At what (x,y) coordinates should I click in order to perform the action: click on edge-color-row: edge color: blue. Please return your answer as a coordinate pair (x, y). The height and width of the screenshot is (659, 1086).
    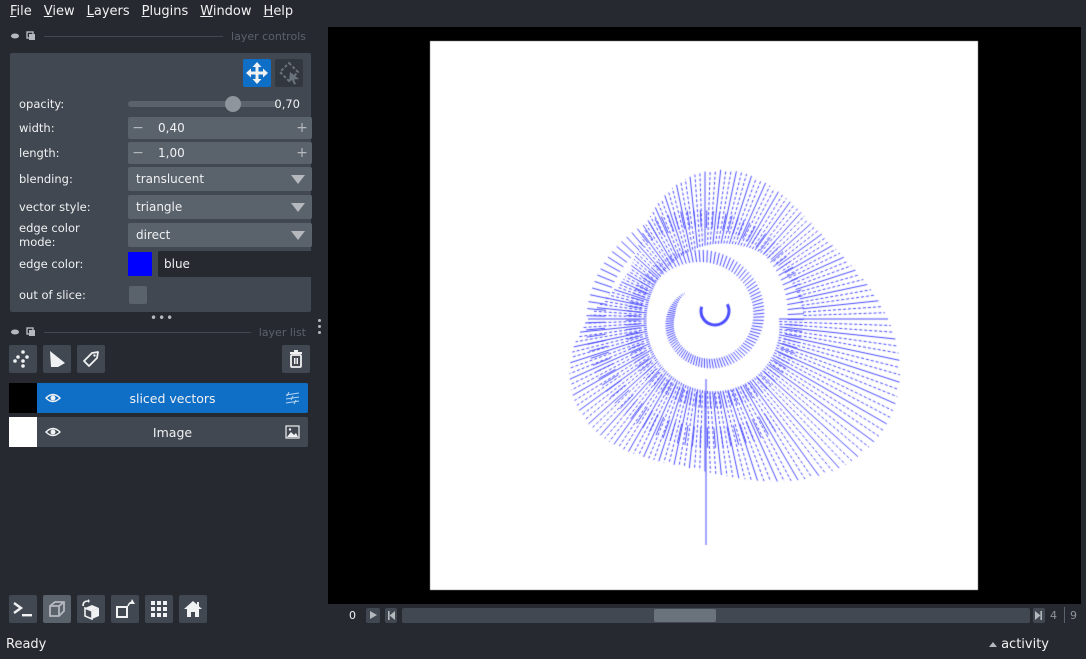
    Looking at the image, I should click on (165, 264).